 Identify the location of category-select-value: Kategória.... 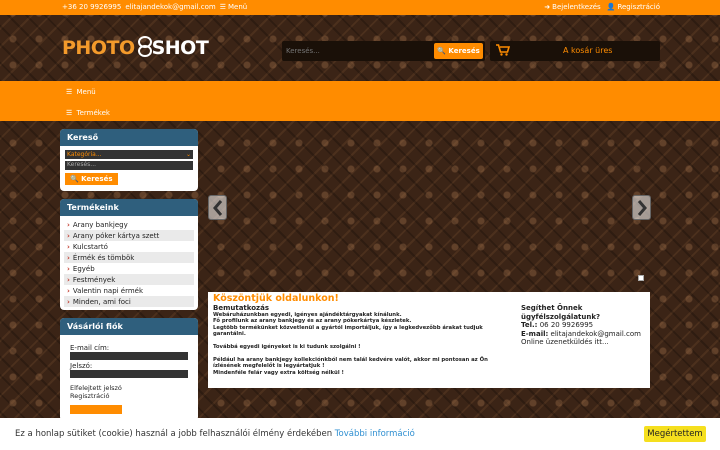
(84, 154).